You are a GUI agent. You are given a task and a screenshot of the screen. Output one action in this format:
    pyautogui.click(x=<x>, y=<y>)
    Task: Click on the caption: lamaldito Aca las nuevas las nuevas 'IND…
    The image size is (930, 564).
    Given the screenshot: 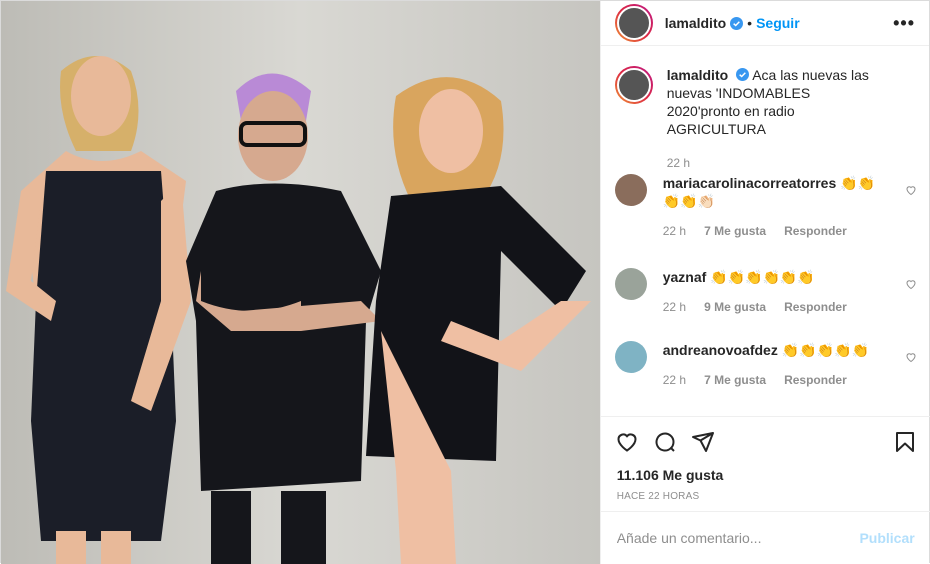 What is the action you would take?
    pyautogui.click(x=766, y=119)
    